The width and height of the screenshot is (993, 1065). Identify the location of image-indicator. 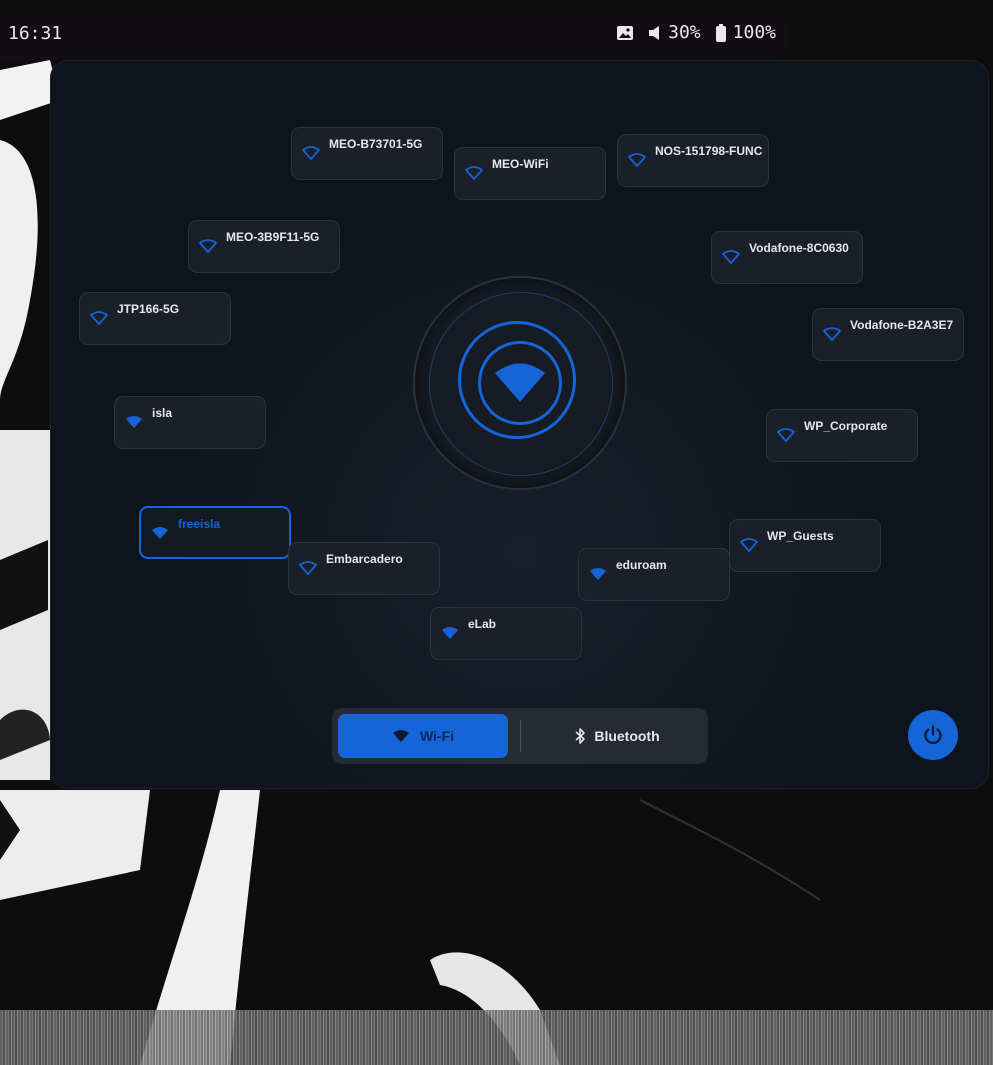
(625, 33).